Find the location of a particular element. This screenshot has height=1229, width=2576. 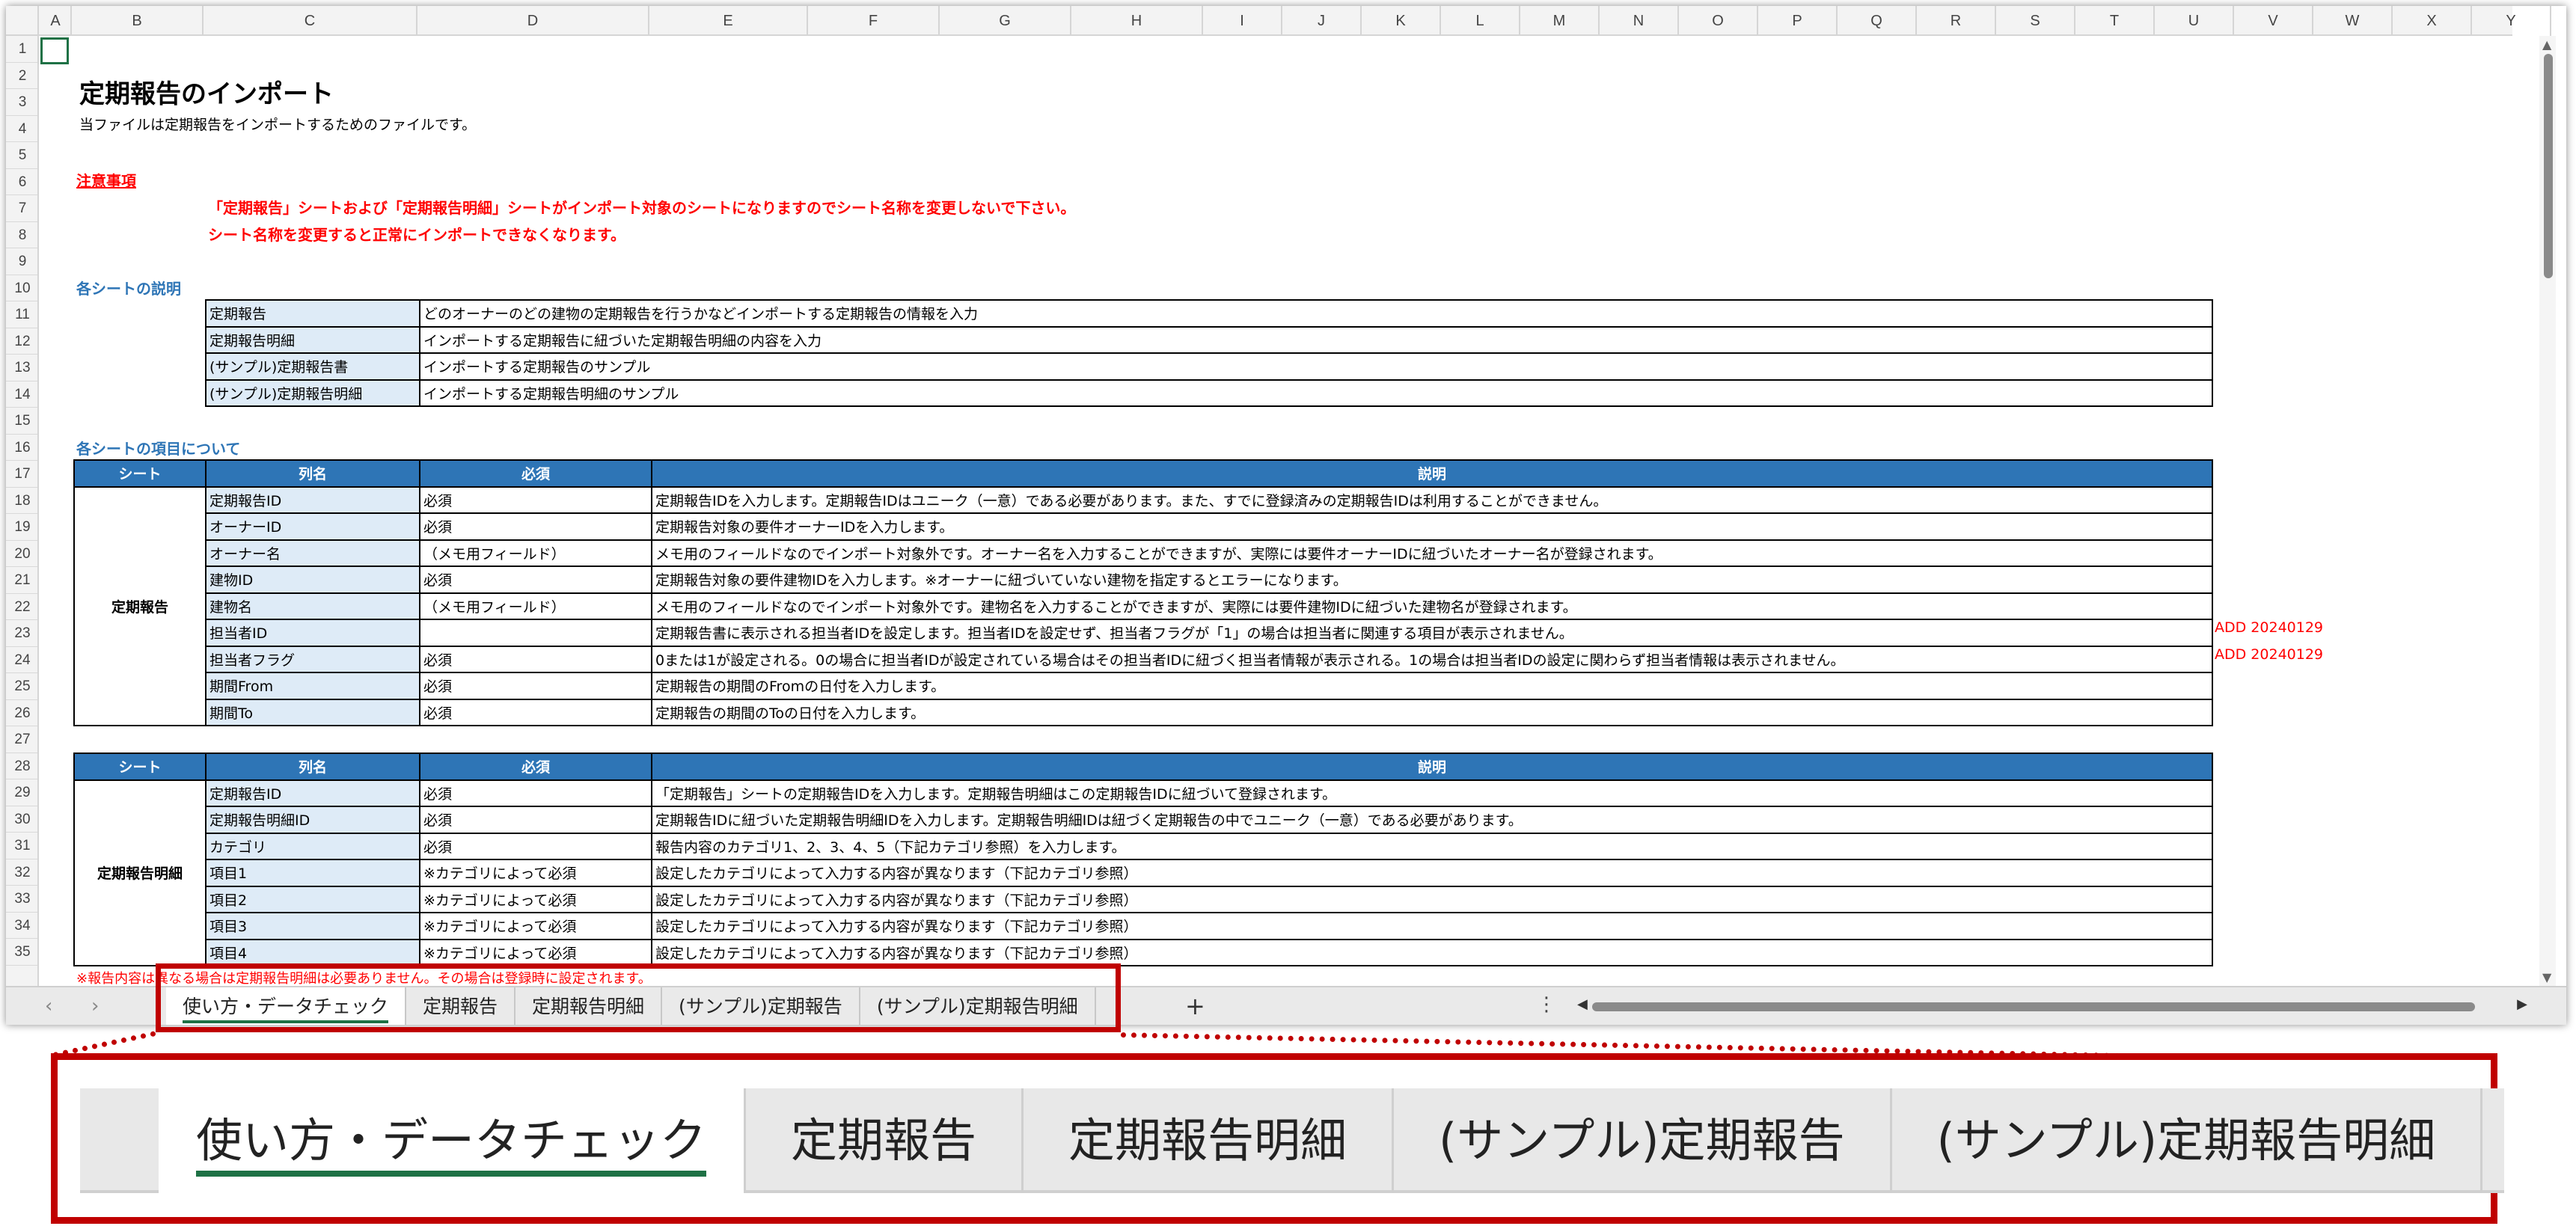

scroll-up-icon: ▲ is located at coordinates (2547, 44).